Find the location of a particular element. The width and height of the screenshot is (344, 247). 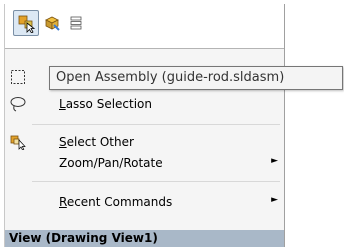

menu-item-accel: R is located at coordinates (63, 202).